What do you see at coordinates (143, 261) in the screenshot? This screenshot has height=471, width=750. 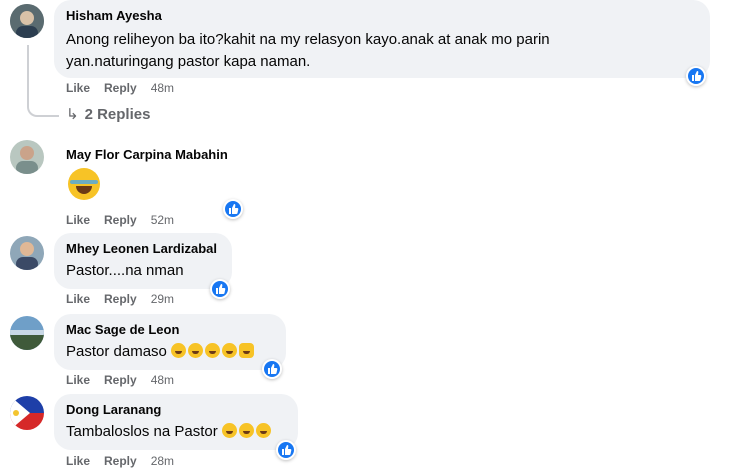 I see `comment-bubble: Mhey Leonen Lardizabal Pastor....na nman` at bounding box center [143, 261].